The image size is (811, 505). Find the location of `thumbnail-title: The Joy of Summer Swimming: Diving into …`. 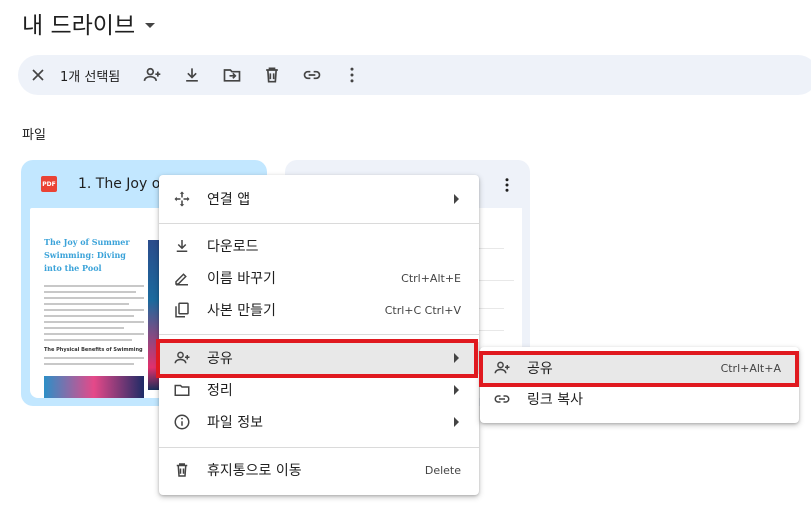

thumbnail-title: The Joy of Summer Swimming: Diving into … is located at coordinates (87, 255).